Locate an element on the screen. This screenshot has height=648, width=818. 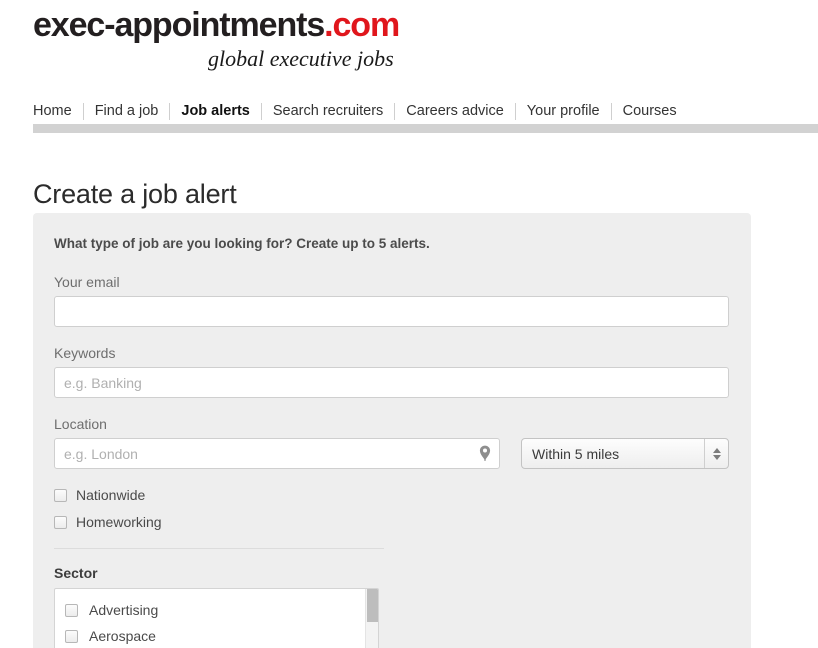
nav-item-search-recruiters: Search recruiters is located at coordinates (328, 111).